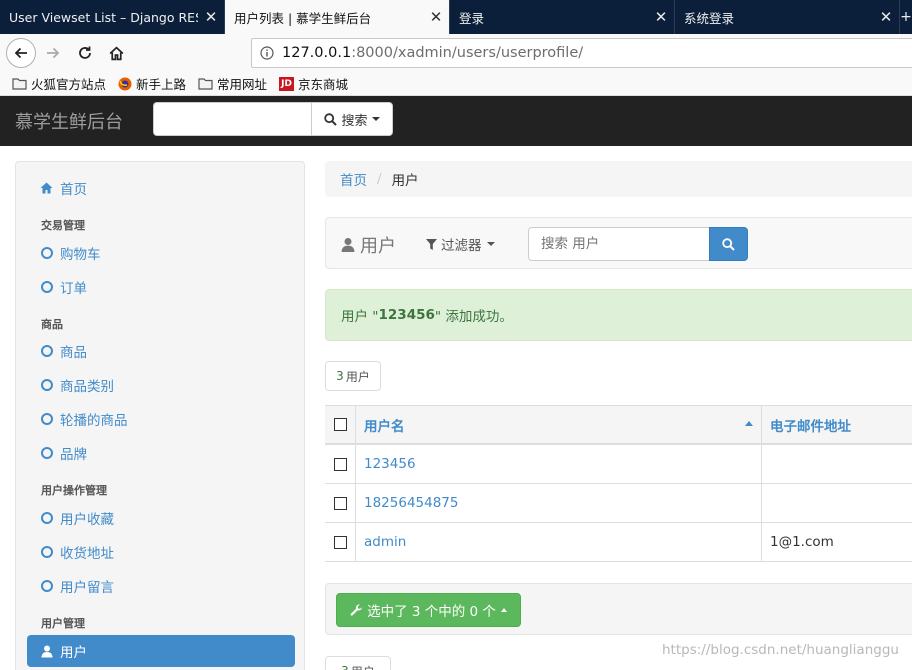 The height and width of the screenshot is (670, 912). What do you see at coordinates (337, 17) in the screenshot?
I see `tab-user-list: 用户列表 | 慕学生鲜后台 ✕` at bounding box center [337, 17].